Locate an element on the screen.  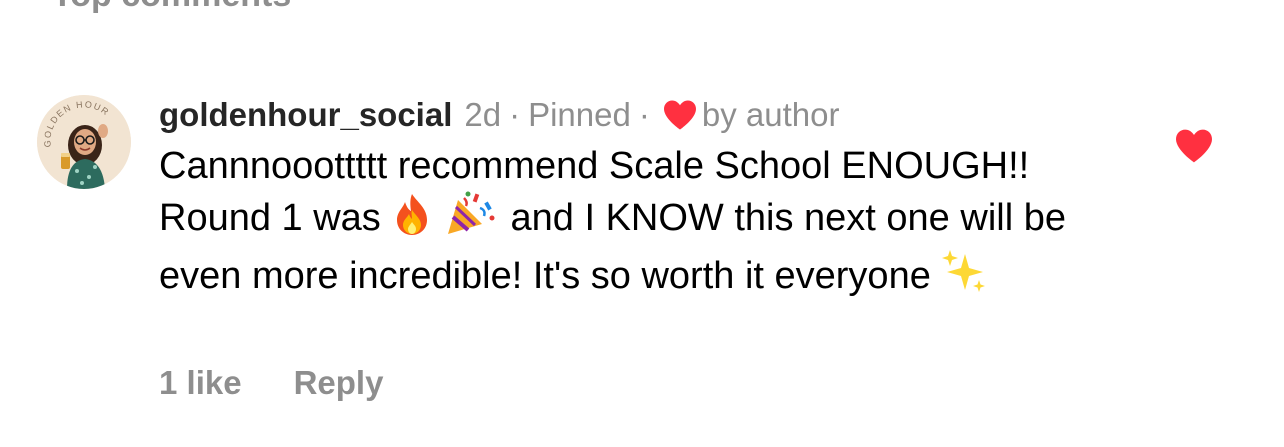
reply-button: Reply is located at coordinates (339, 383).